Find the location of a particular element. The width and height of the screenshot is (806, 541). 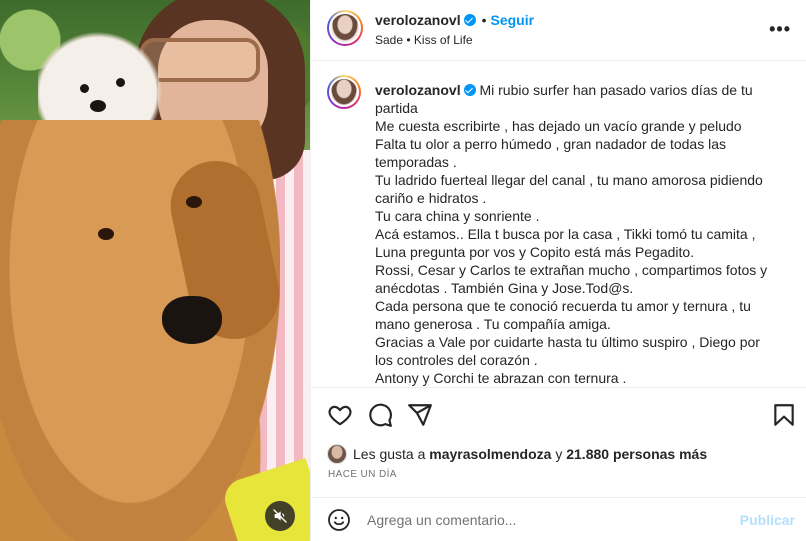

caption-line: partida is located at coordinates (396, 108).